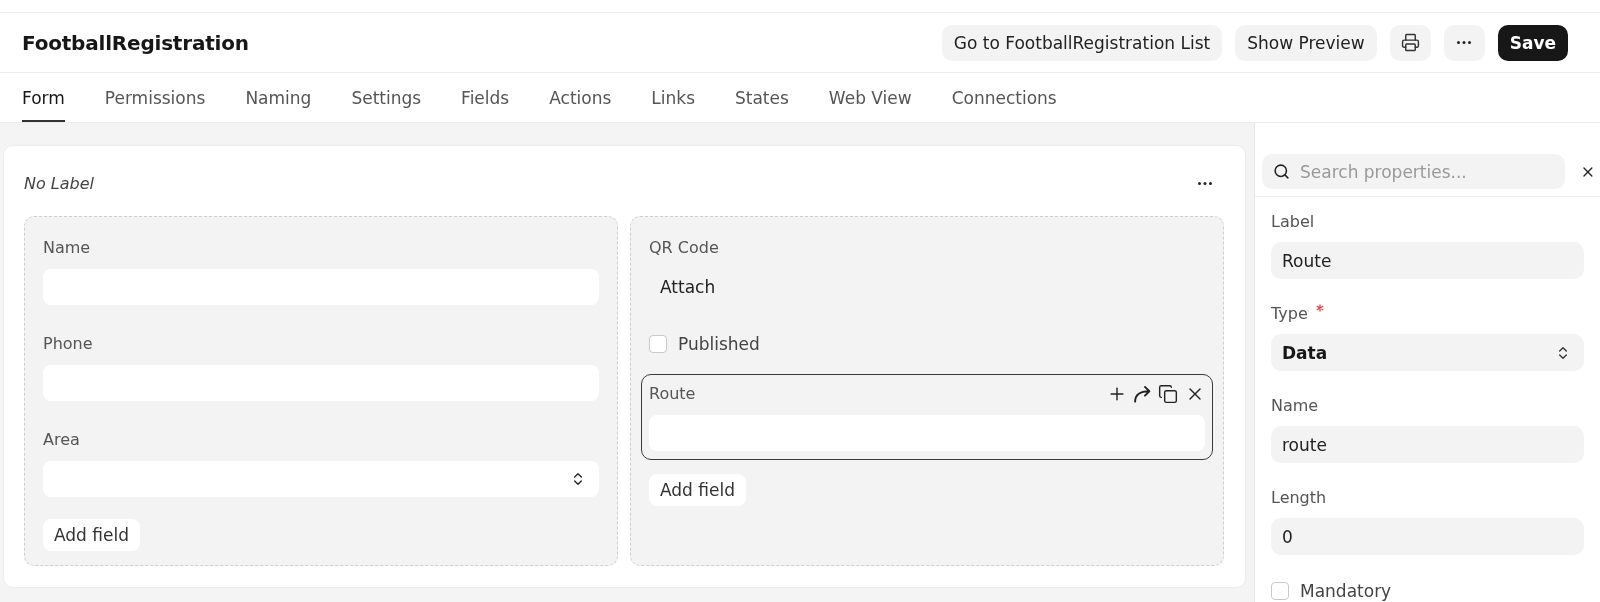 This screenshot has width=1600, height=602. Describe the element at coordinates (1289, 314) in the screenshot. I see `property-label: Type` at that location.